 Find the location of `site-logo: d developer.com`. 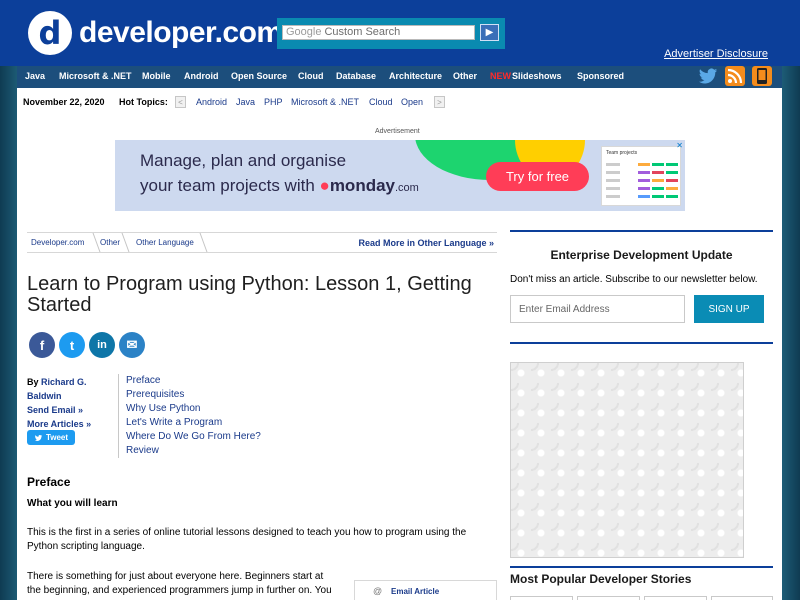

site-logo: d developer.com is located at coordinates (155, 33).